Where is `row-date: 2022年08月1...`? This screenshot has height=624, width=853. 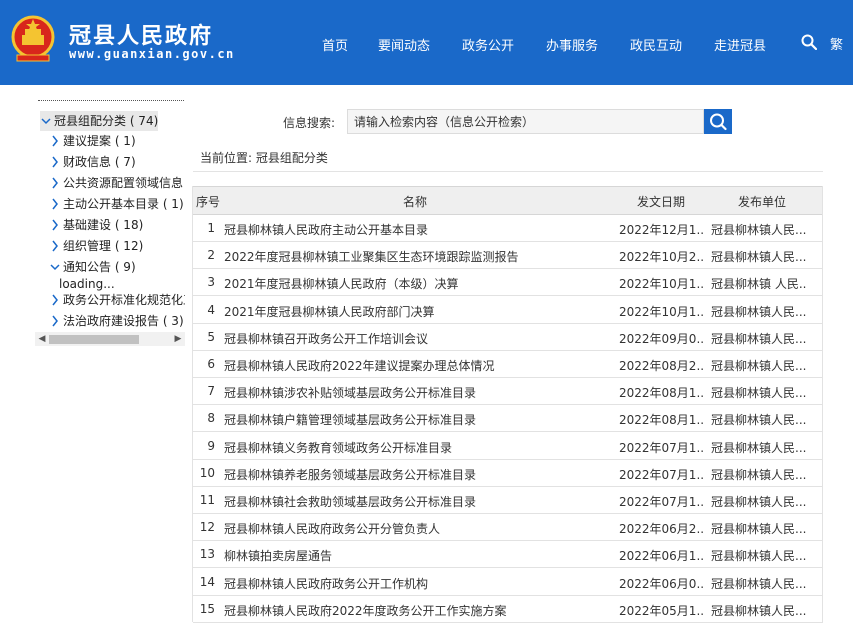 row-date: 2022年08月1... is located at coordinates (661, 420).